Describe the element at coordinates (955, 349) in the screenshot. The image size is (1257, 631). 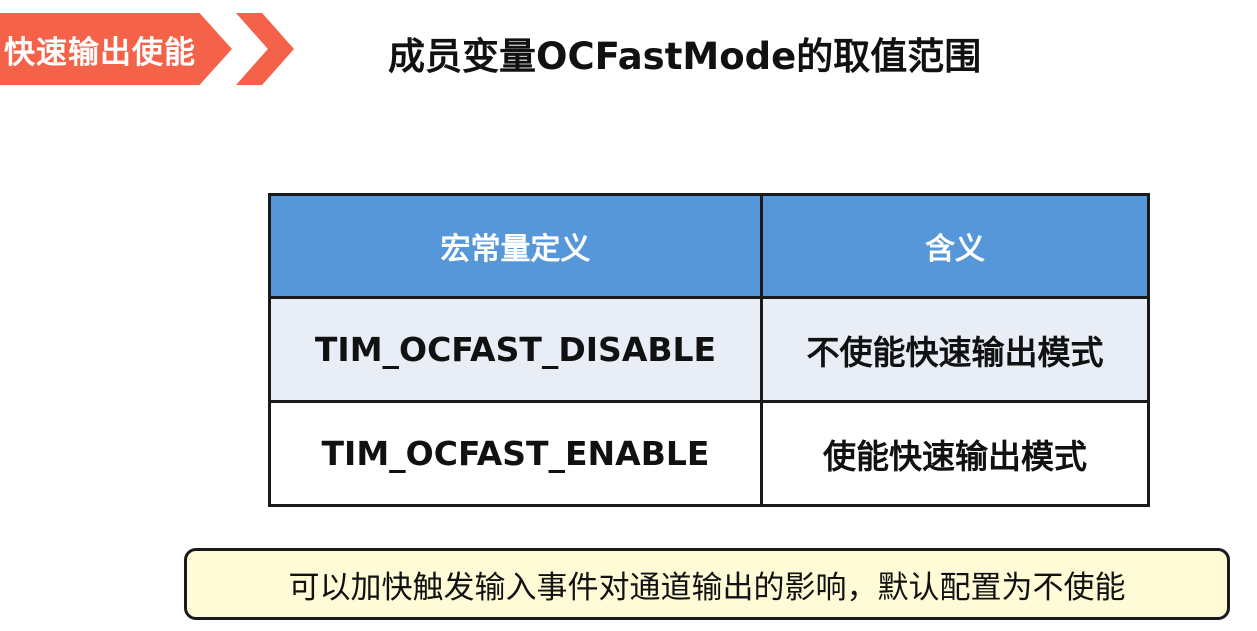
I see `table-cell-meaning: 不使能快速输出模式` at that location.